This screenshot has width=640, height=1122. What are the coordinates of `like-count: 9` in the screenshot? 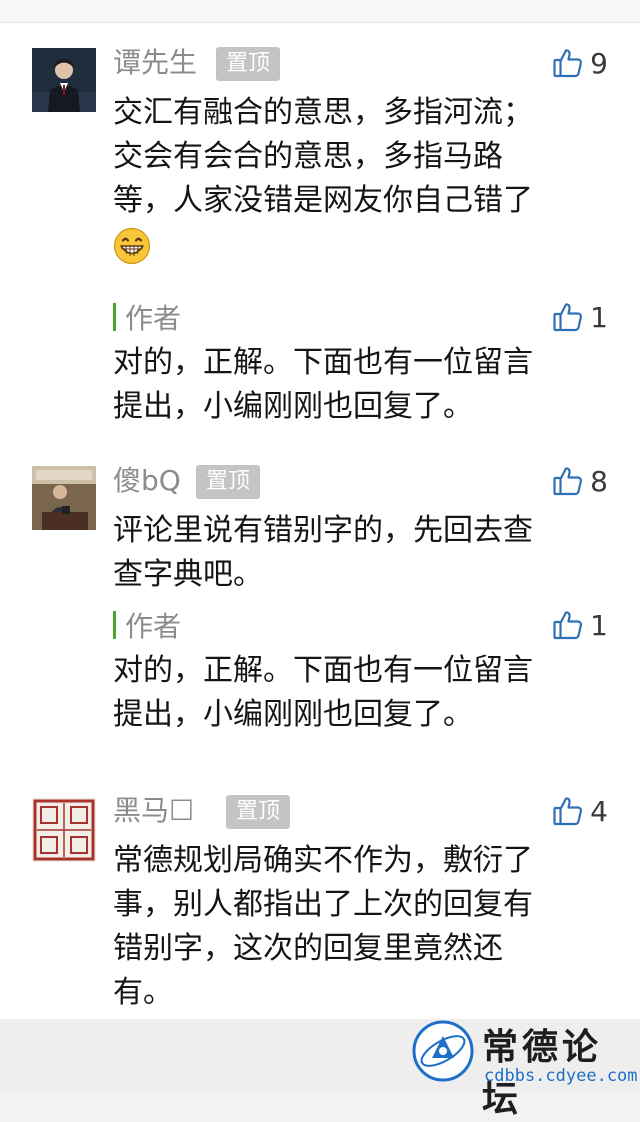 It's located at (599, 63).